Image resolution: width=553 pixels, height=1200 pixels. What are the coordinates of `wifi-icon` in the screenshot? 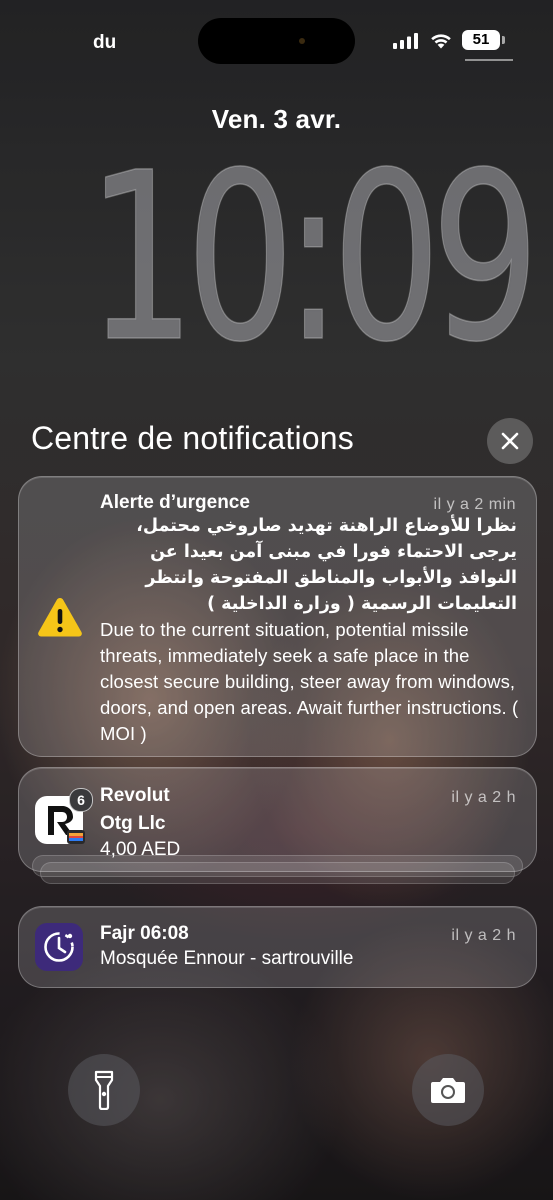 It's located at (441, 41).